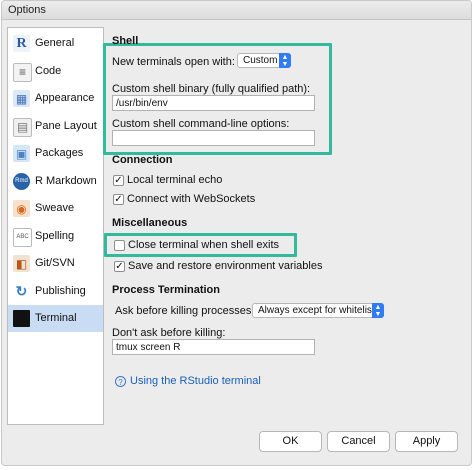  Describe the element at coordinates (225, 266) in the screenshot. I see `save-restore-label: Save and restore environment variables` at that location.